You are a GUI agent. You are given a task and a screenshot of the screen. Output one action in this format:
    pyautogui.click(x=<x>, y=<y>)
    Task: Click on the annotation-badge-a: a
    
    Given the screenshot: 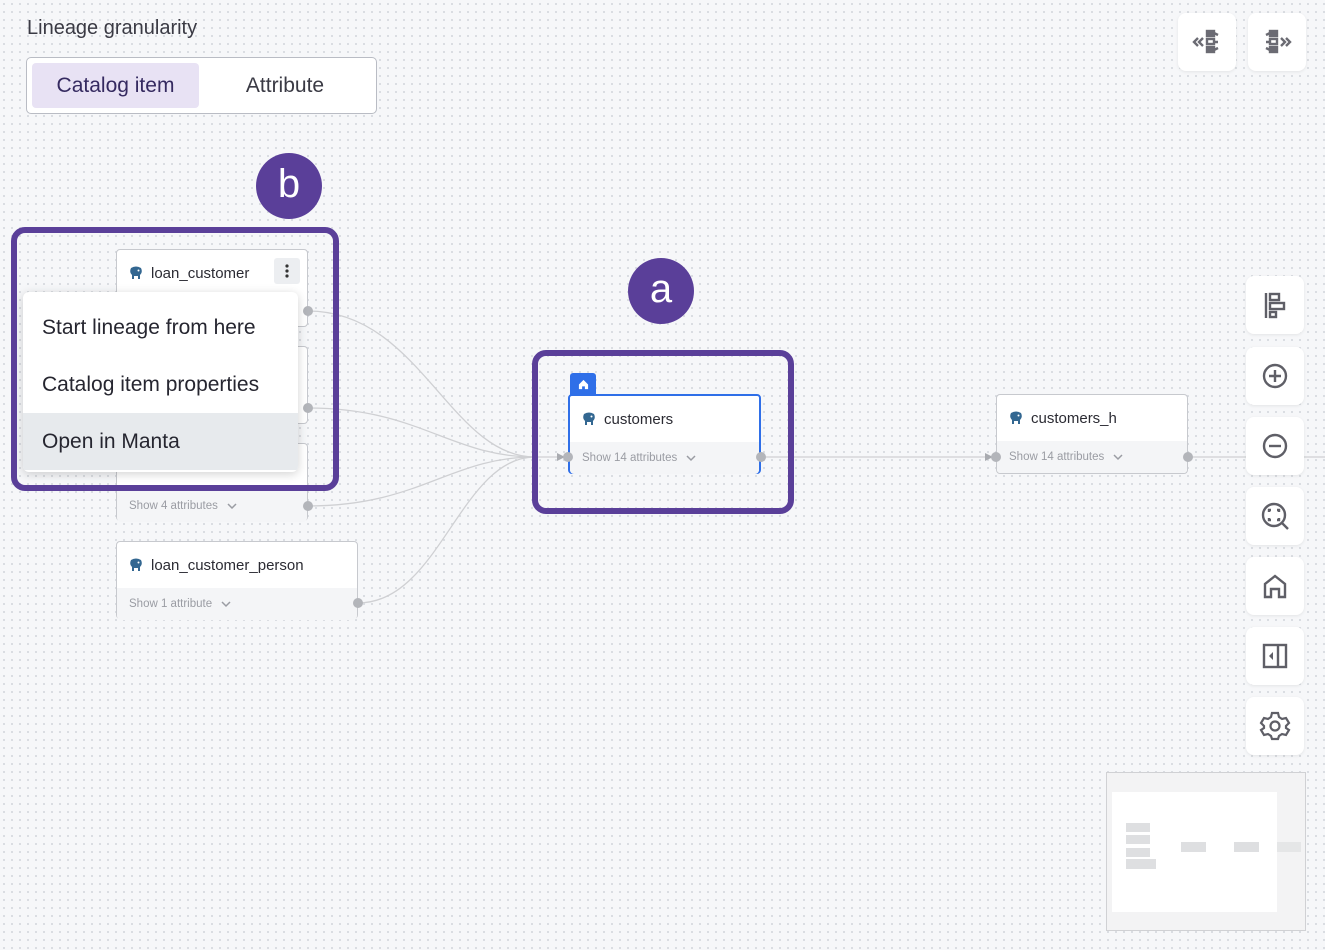 What is the action you would take?
    pyautogui.click(x=661, y=291)
    